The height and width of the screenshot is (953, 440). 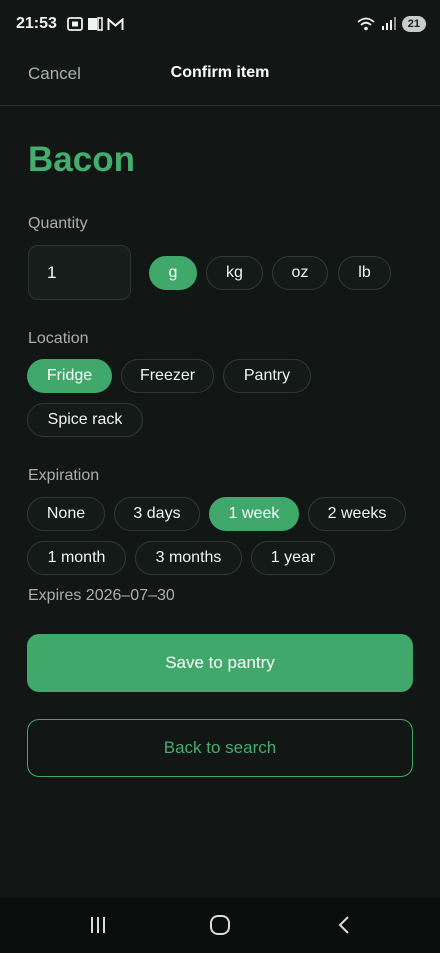 What do you see at coordinates (254, 514) in the screenshot?
I see `expiration-chip-1-week: 1 week` at bounding box center [254, 514].